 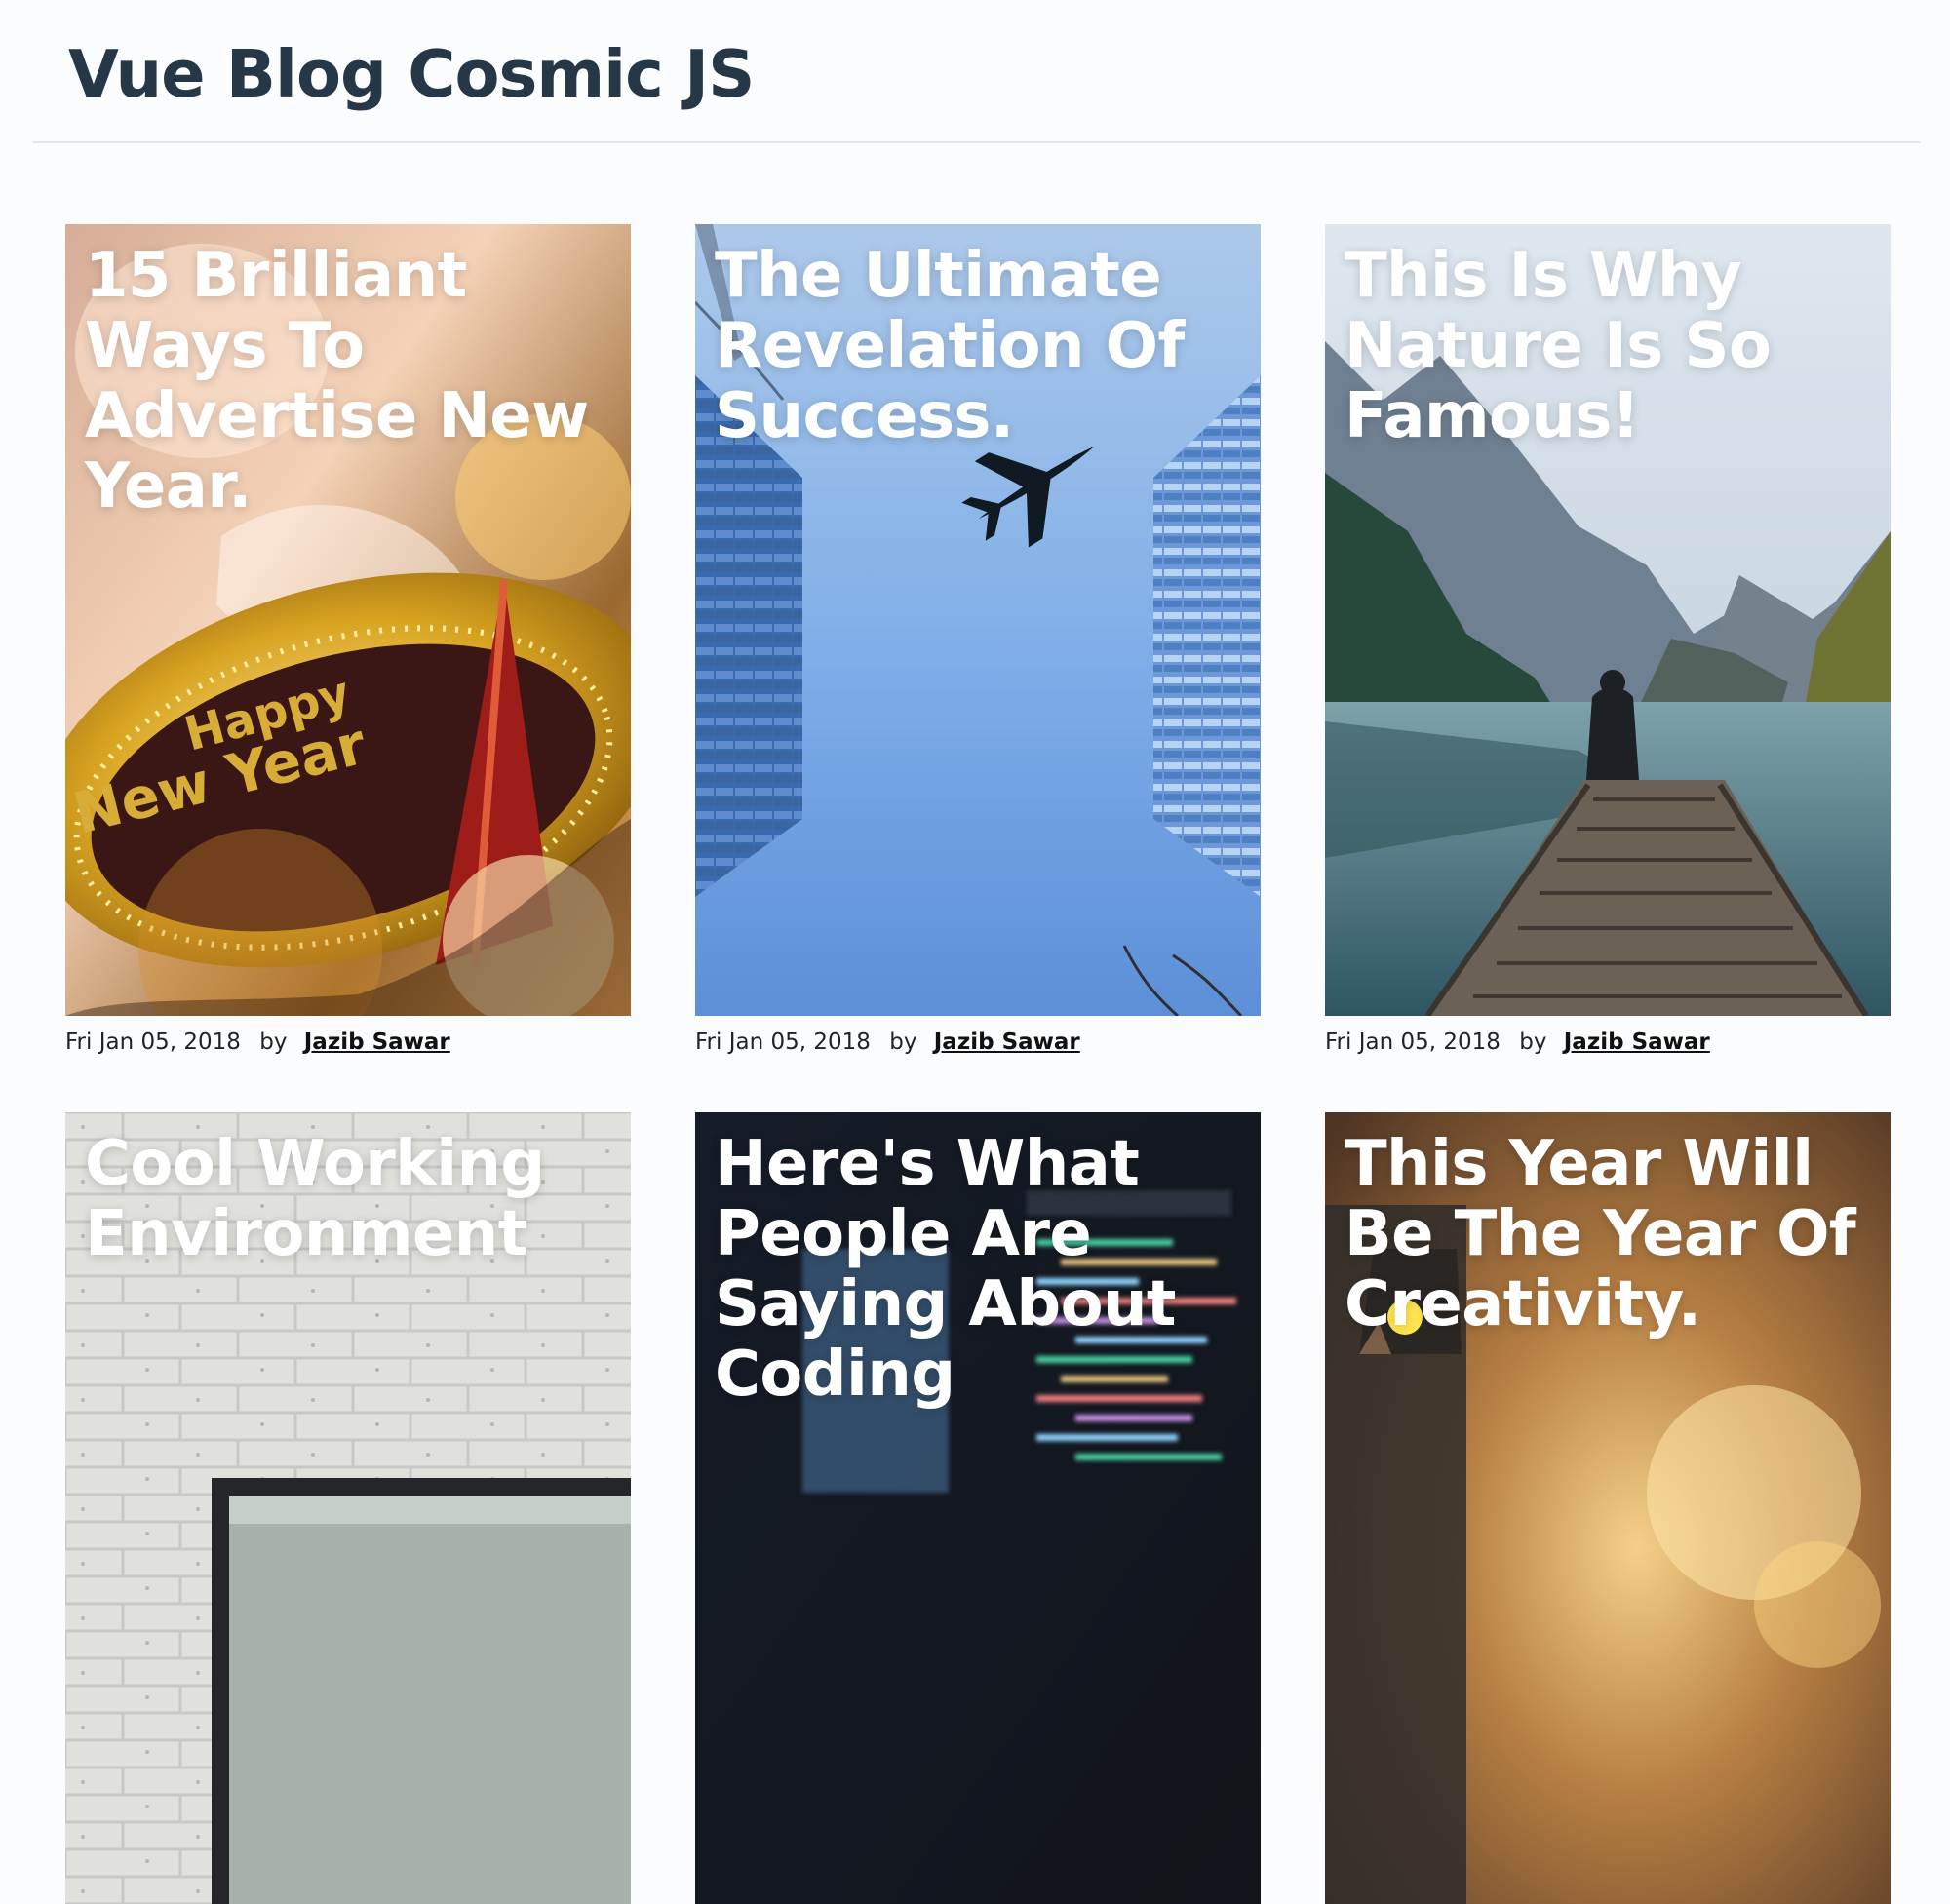 I want to click on post-title: This Is Why Nature Is So Famous!, so click(x=1608, y=346).